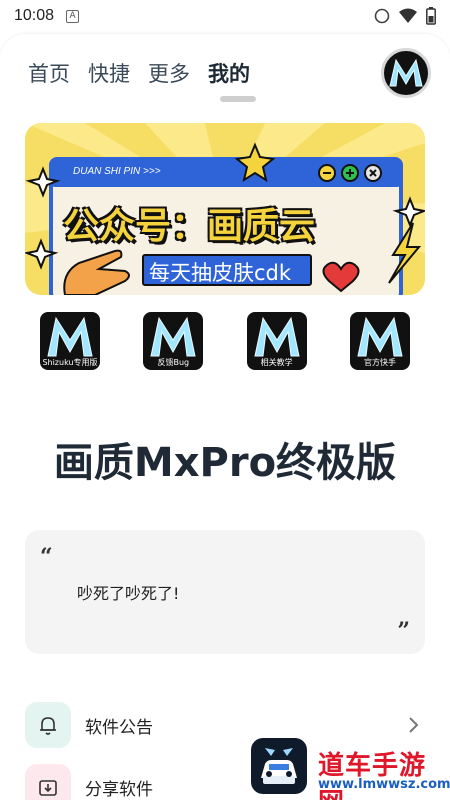 This screenshot has width=450, height=800. What do you see at coordinates (73, 16) in the screenshot?
I see `notification-a-icon: A` at bounding box center [73, 16].